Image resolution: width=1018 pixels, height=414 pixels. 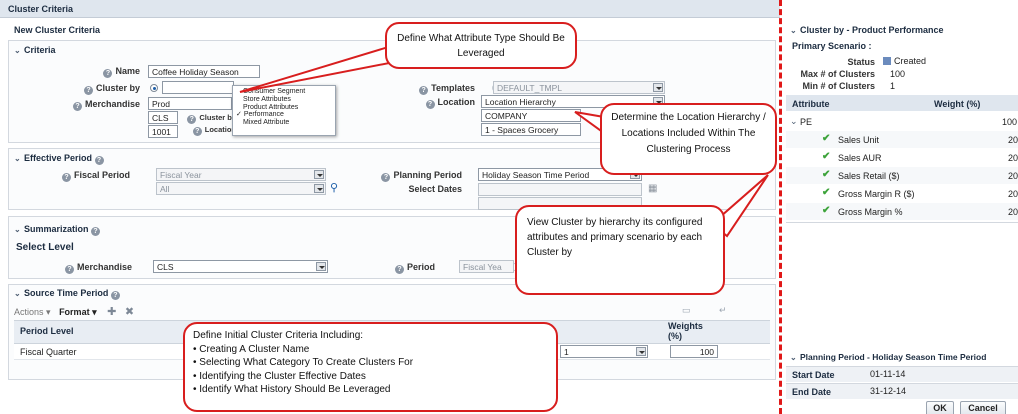 I want to click on inner-location-label: ? Location, so click(x=208, y=130).